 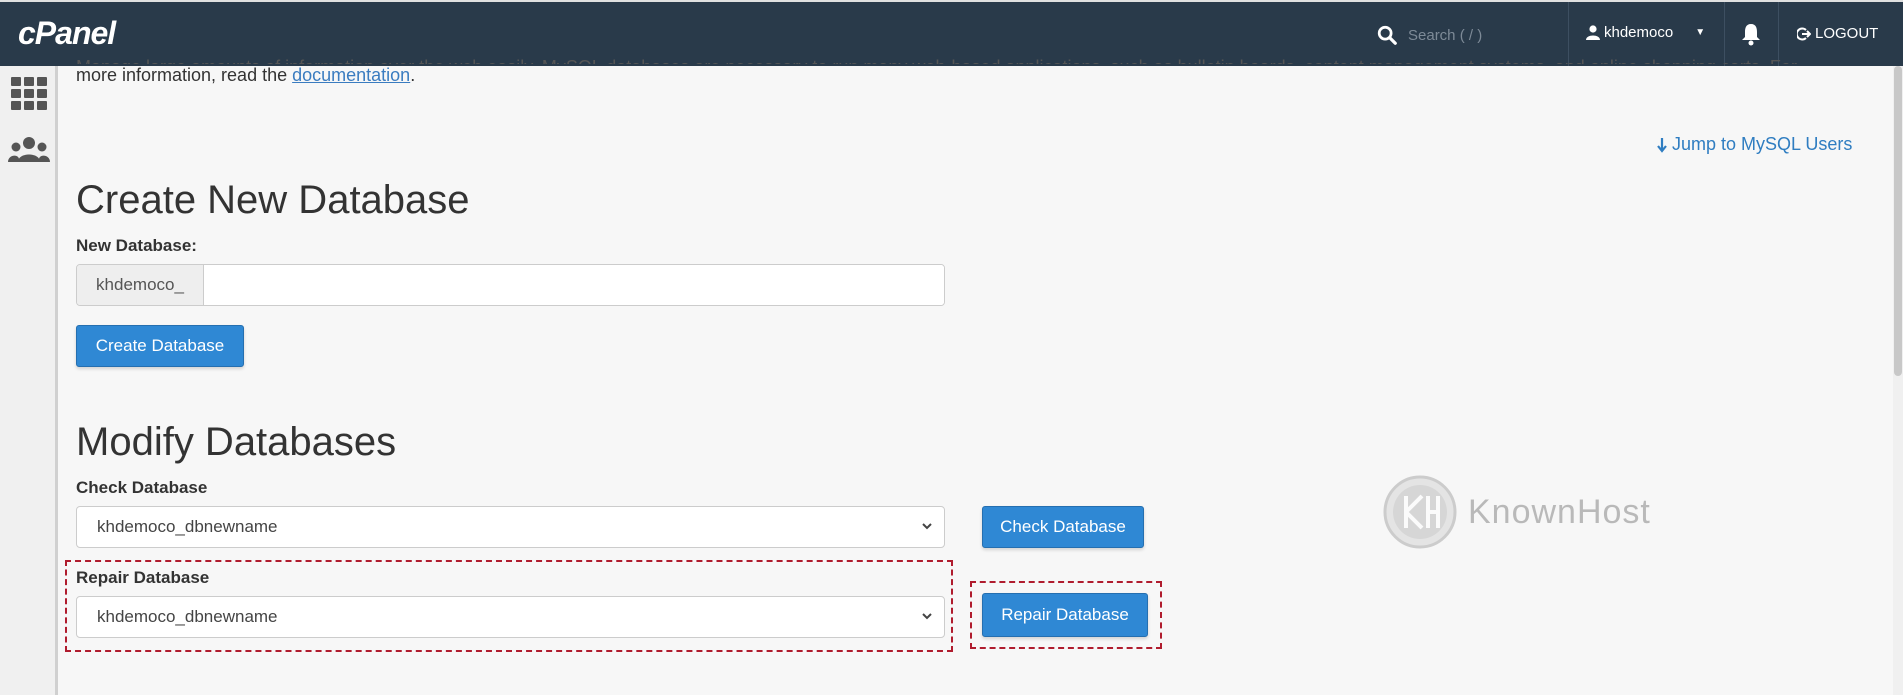 What do you see at coordinates (1483, 35) in the screenshot?
I see `search-input` at bounding box center [1483, 35].